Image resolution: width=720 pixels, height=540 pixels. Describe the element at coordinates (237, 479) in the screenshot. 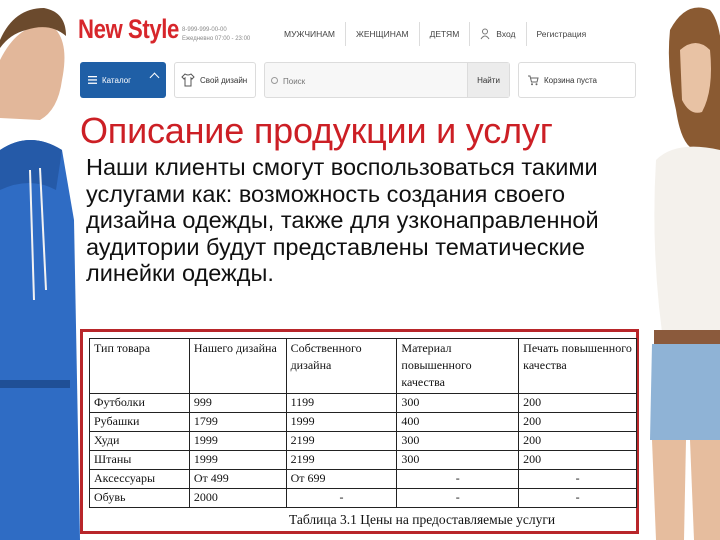

I see `table-cell: От 499` at that location.